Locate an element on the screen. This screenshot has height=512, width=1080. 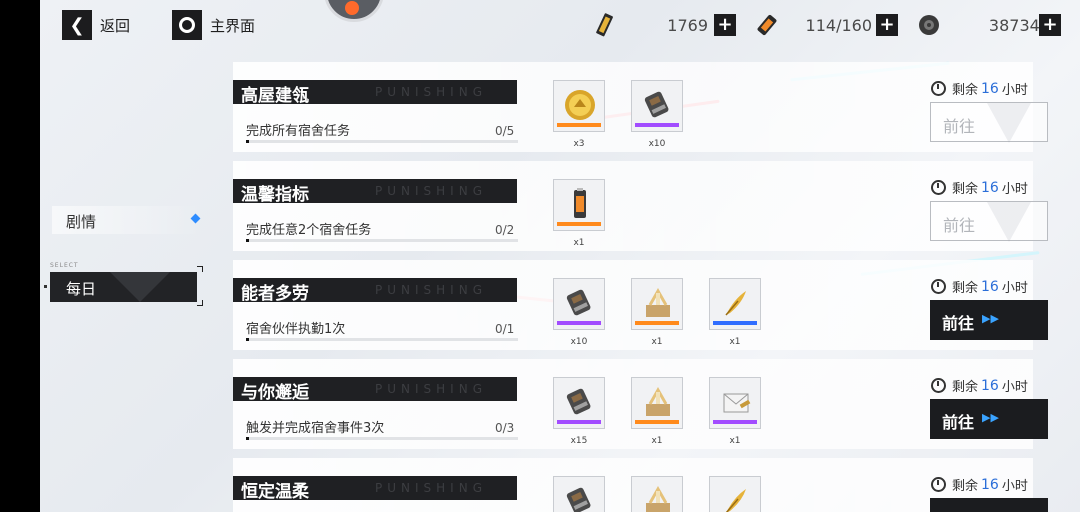
task-title: 能者多劳 is located at coordinates (275, 294).